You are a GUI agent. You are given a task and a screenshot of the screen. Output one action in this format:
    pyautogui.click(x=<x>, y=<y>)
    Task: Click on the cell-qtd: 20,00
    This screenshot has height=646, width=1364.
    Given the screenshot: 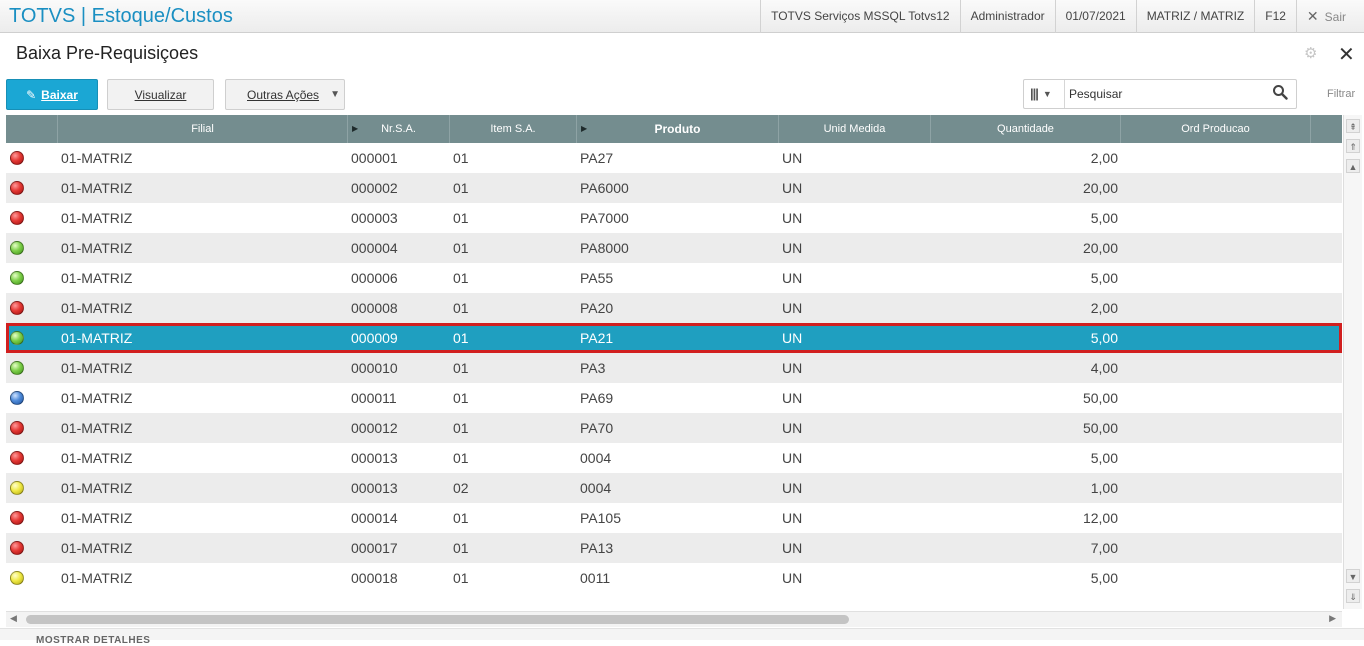 What is the action you would take?
    pyautogui.click(x=1100, y=188)
    